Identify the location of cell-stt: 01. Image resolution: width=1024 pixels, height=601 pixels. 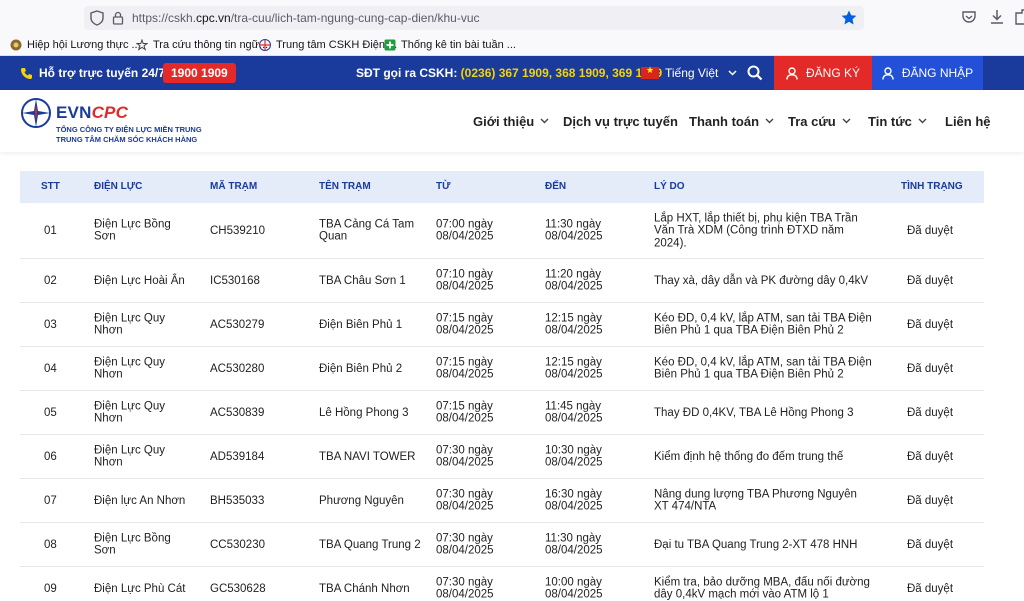
(50, 230).